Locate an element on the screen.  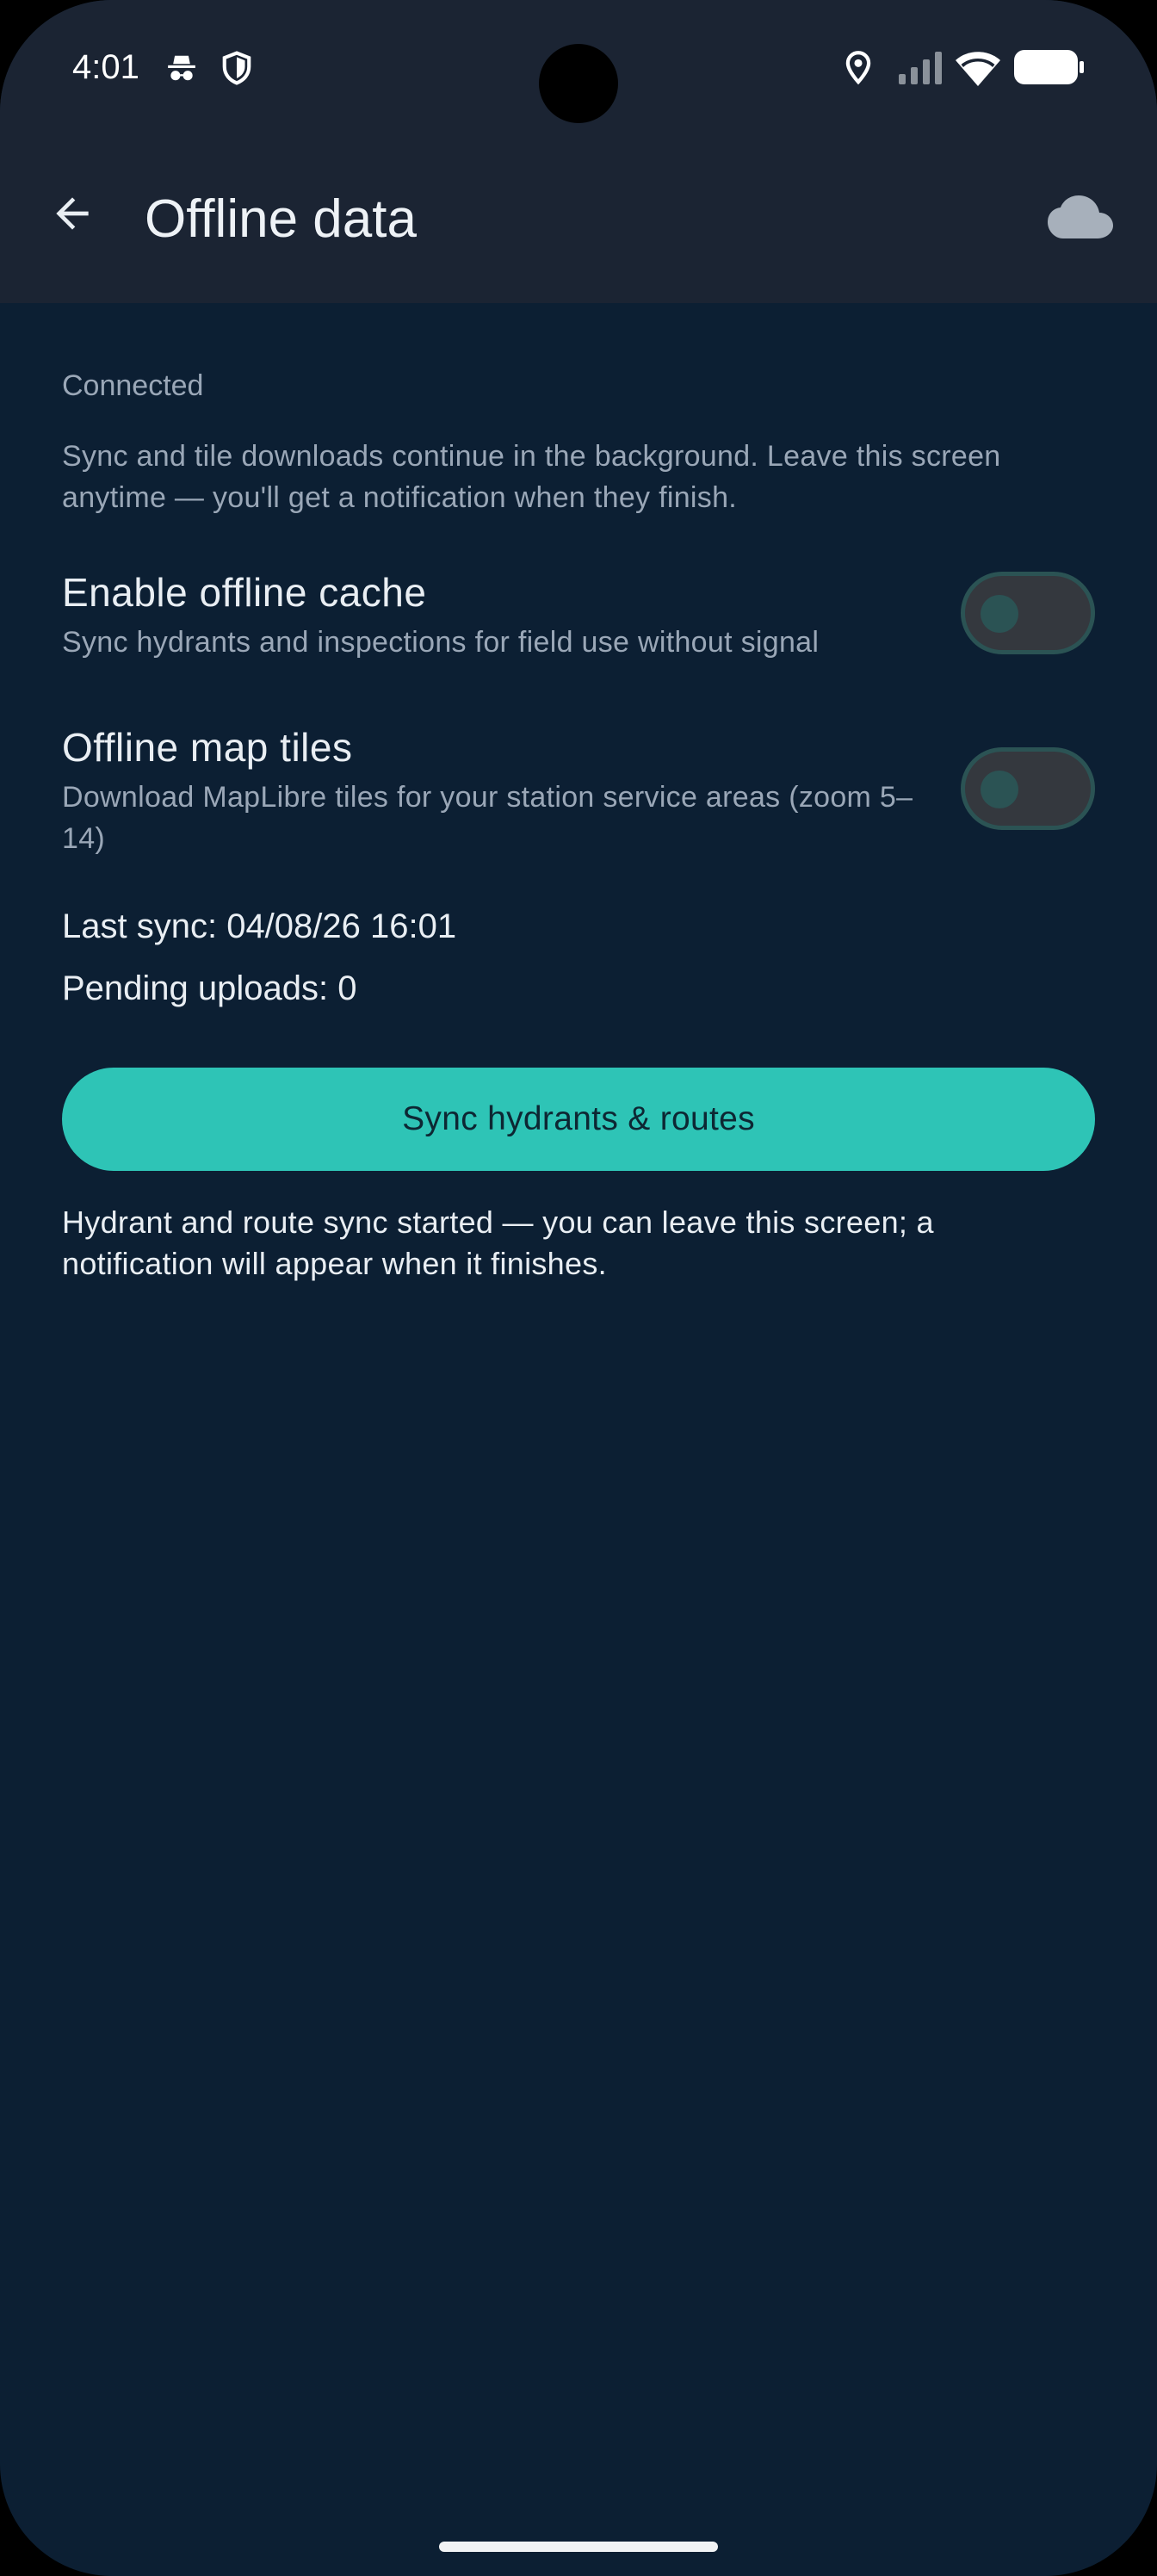
home-indicator is located at coordinates (579, 2547).